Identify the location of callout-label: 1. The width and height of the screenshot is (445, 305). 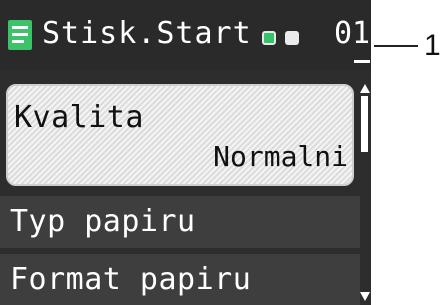
(432, 45).